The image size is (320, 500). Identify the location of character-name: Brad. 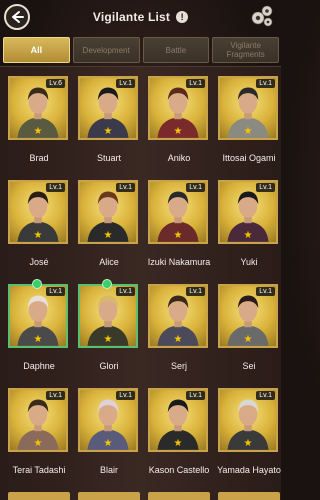
(39, 158).